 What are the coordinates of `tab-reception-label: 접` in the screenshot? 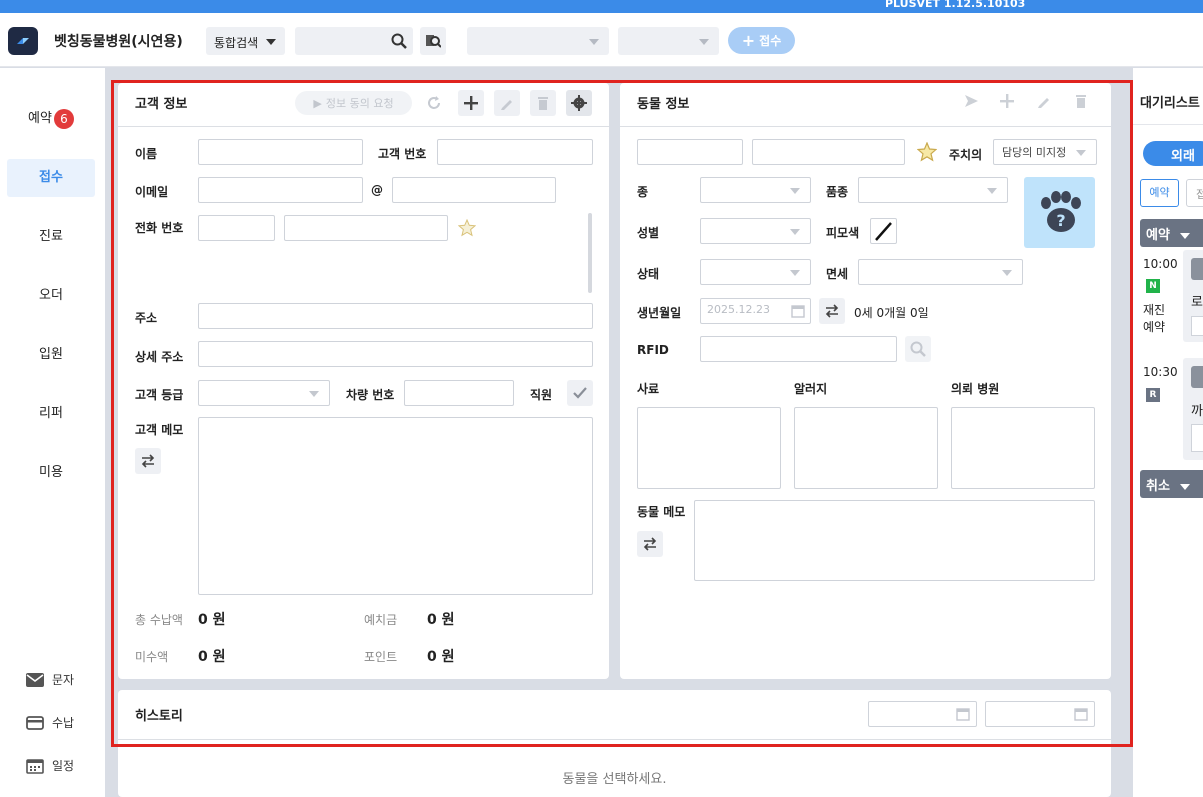 It's located at (1199, 194).